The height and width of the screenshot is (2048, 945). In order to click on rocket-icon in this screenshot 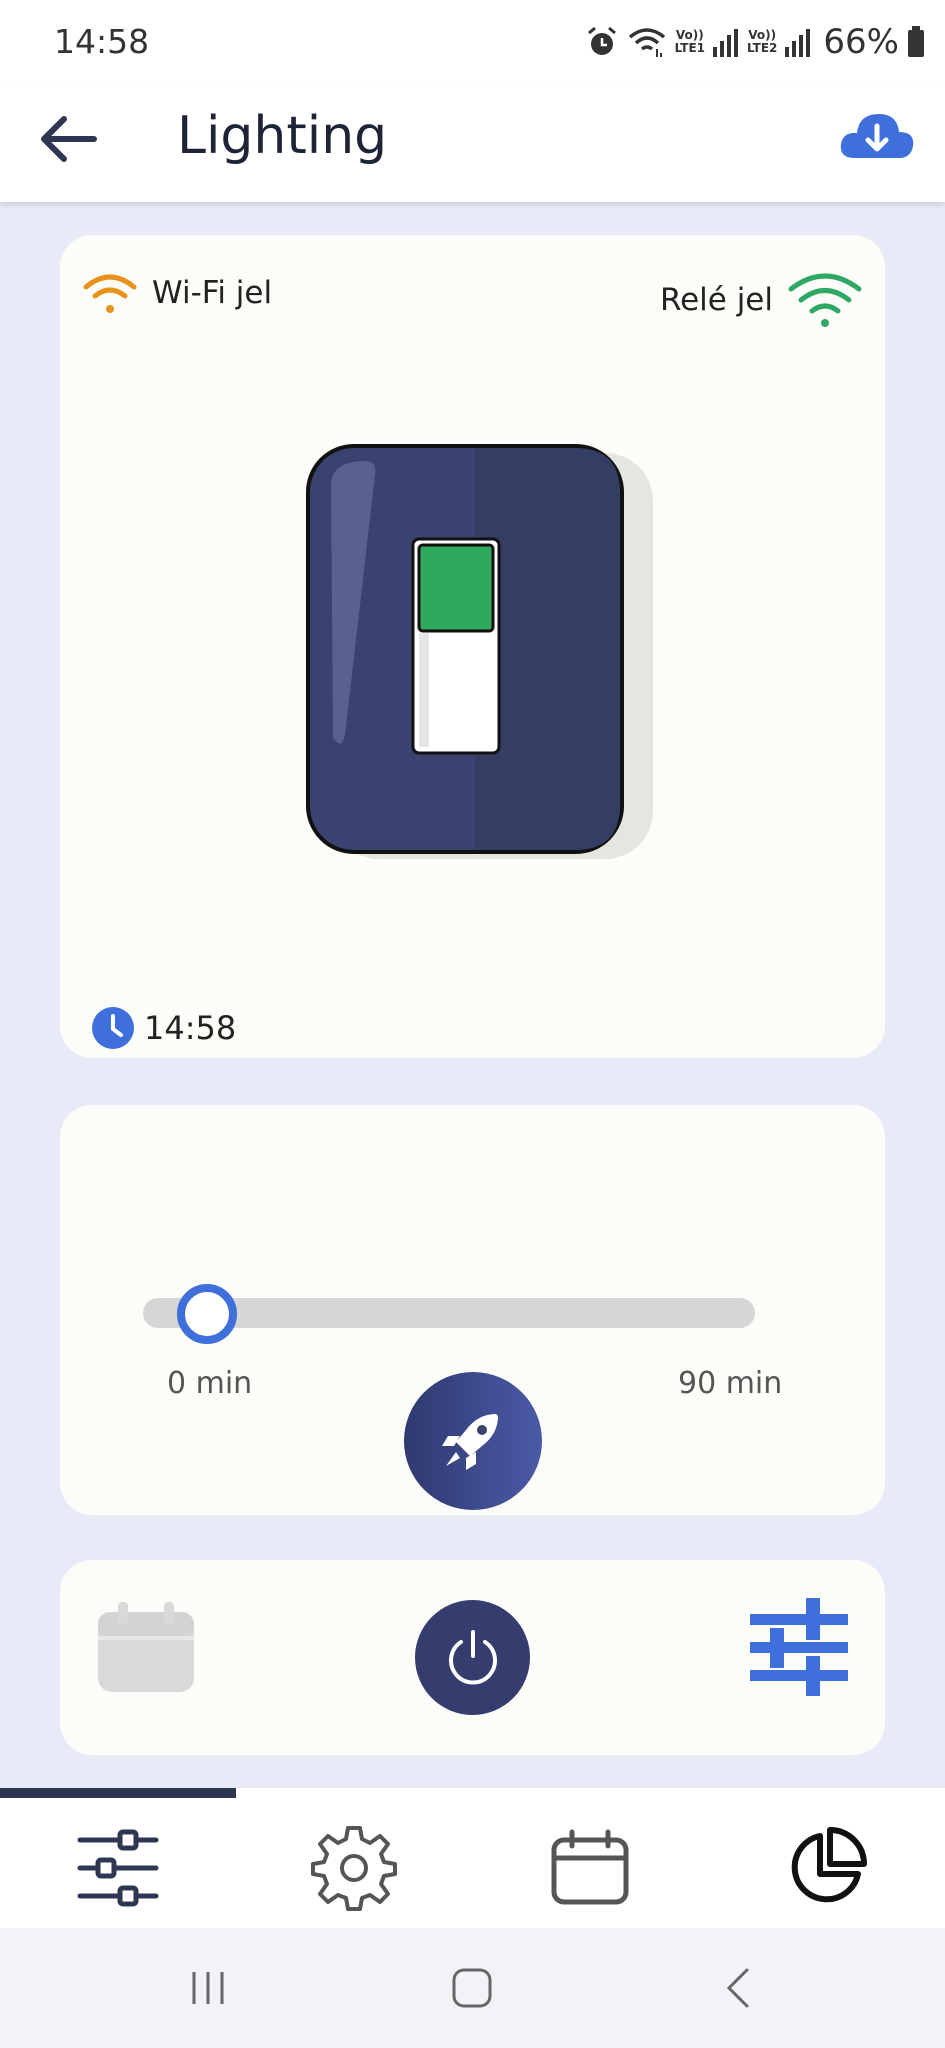, I will do `click(470, 1442)`.